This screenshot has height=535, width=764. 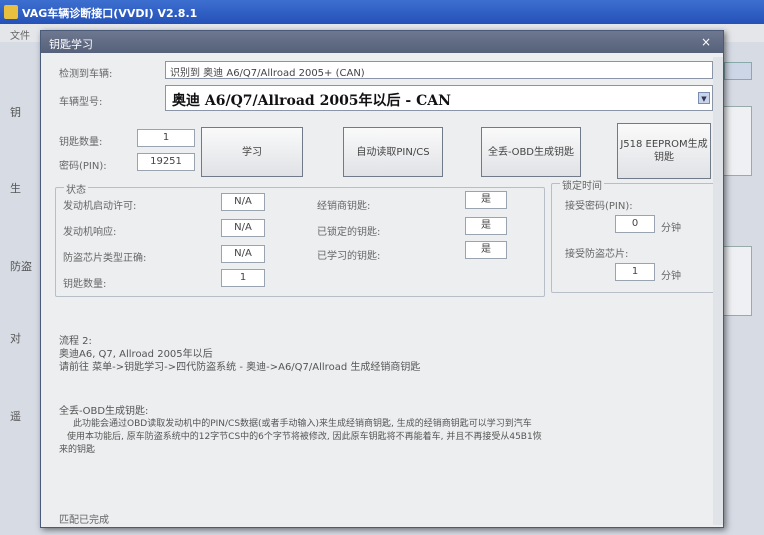 I want to click on eeprom-generate-key-button: J518 EEPROM生成钥匙, so click(x=664, y=151).